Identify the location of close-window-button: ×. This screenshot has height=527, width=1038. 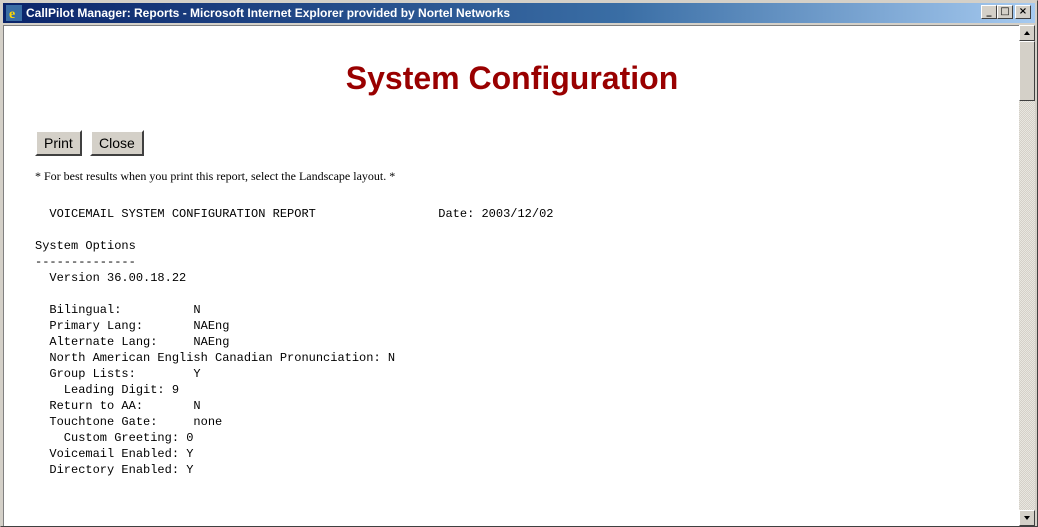
(1023, 12).